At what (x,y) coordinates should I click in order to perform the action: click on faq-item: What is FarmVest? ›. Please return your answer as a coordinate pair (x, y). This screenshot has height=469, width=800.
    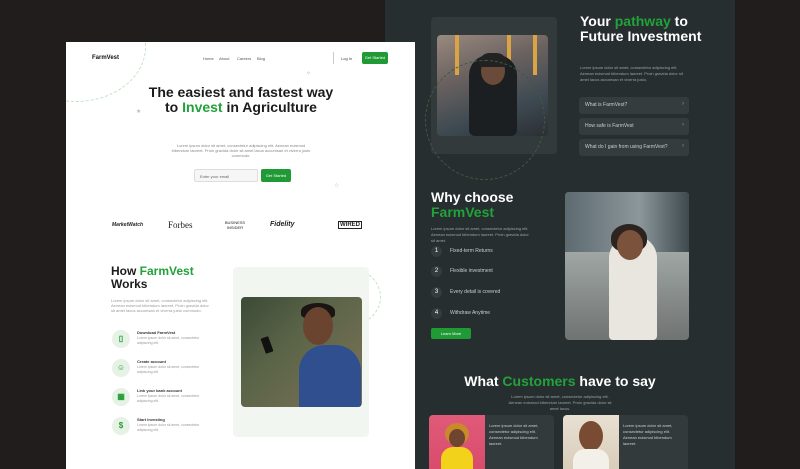
    Looking at the image, I should click on (634, 105).